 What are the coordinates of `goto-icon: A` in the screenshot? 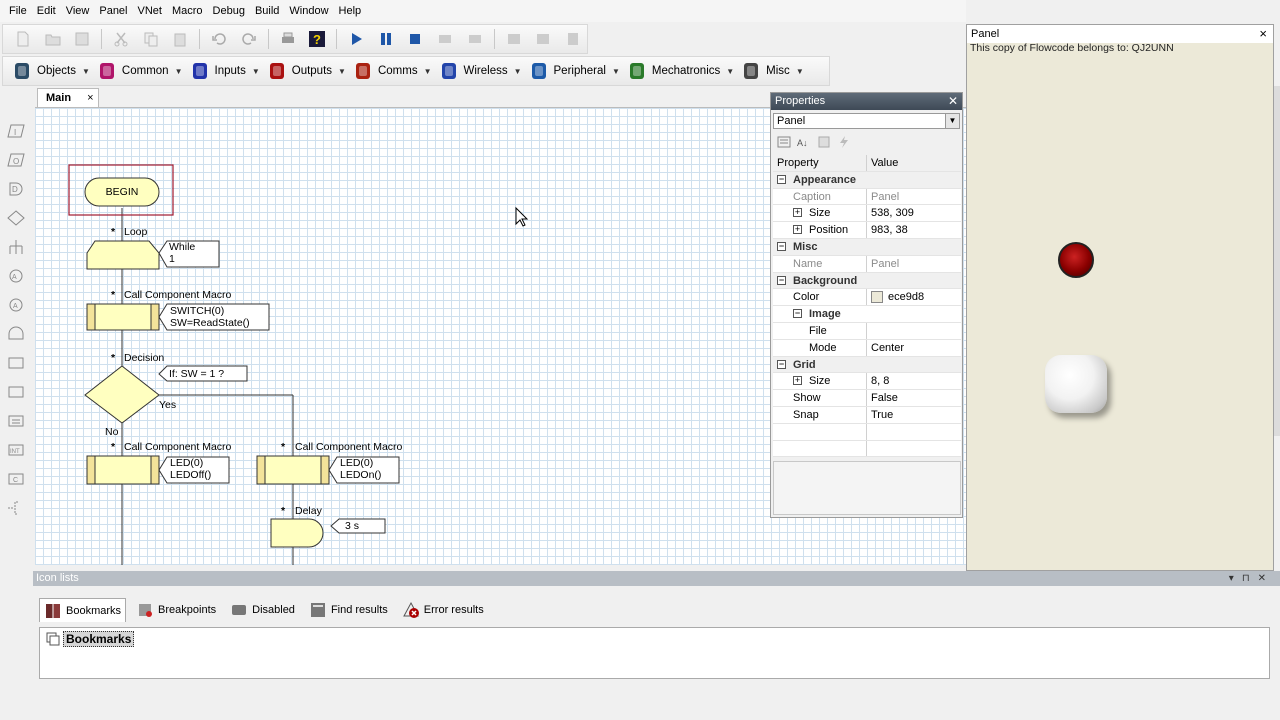 It's located at (16, 305).